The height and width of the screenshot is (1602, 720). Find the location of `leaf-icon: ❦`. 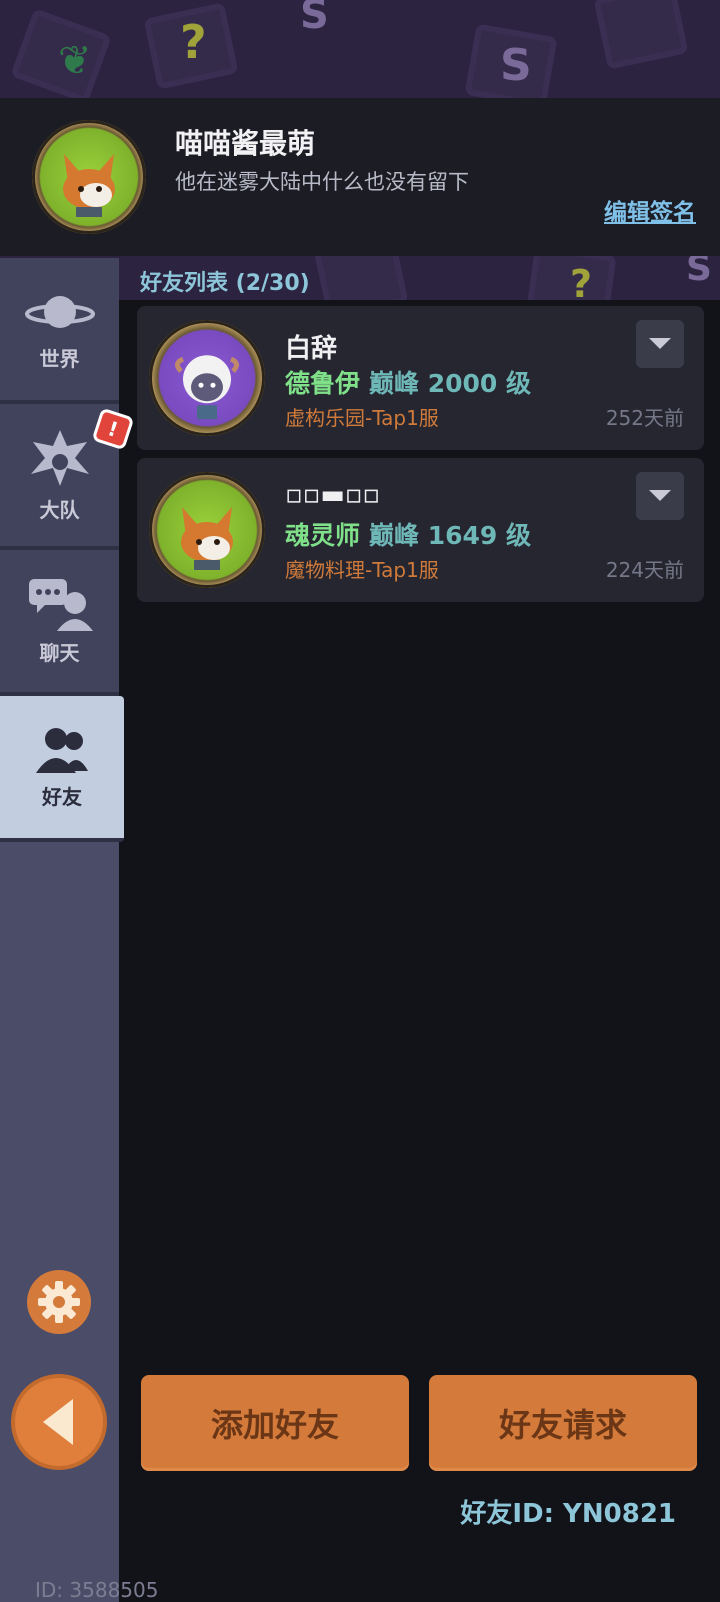

leaf-icon: ❦ is located at coordinates (75, 61).